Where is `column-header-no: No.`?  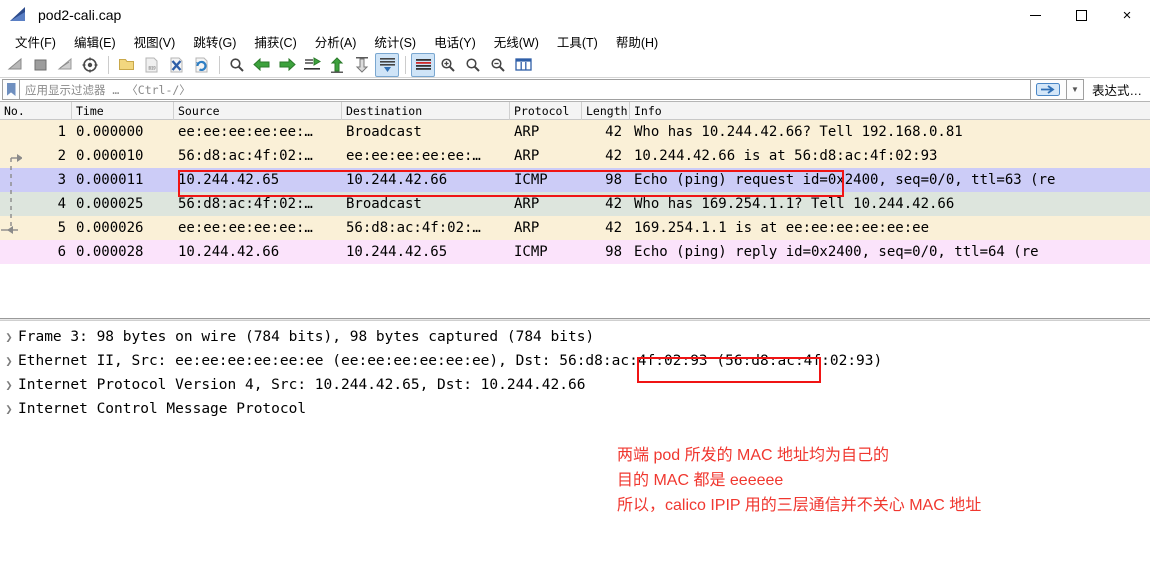
column-header-no: No. is located at coordinates (36, 110).